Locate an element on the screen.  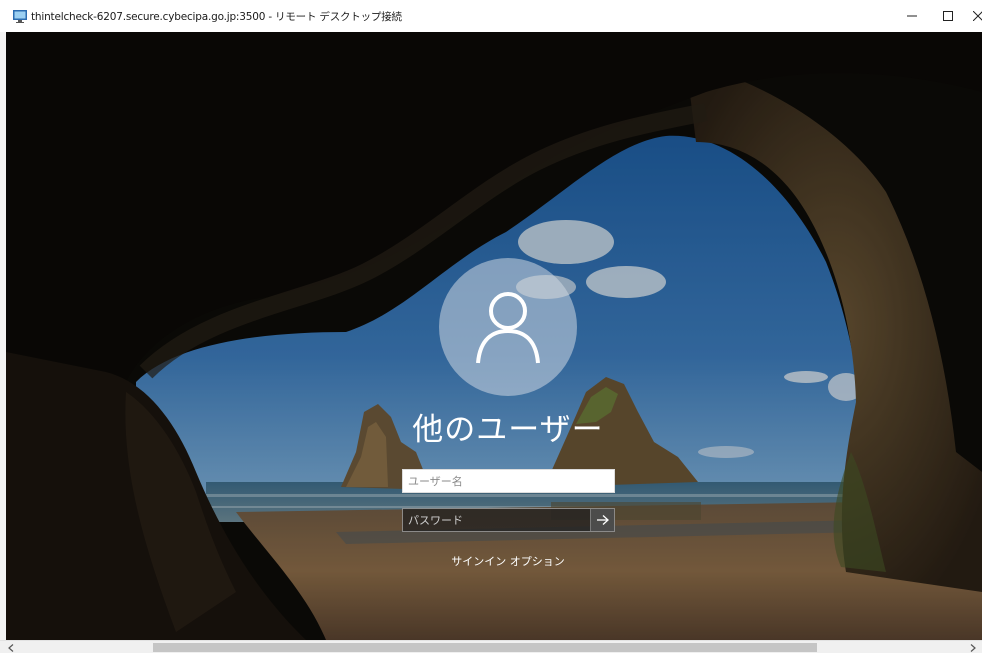
chevron-left-icon is located at coordinates (10, 647).